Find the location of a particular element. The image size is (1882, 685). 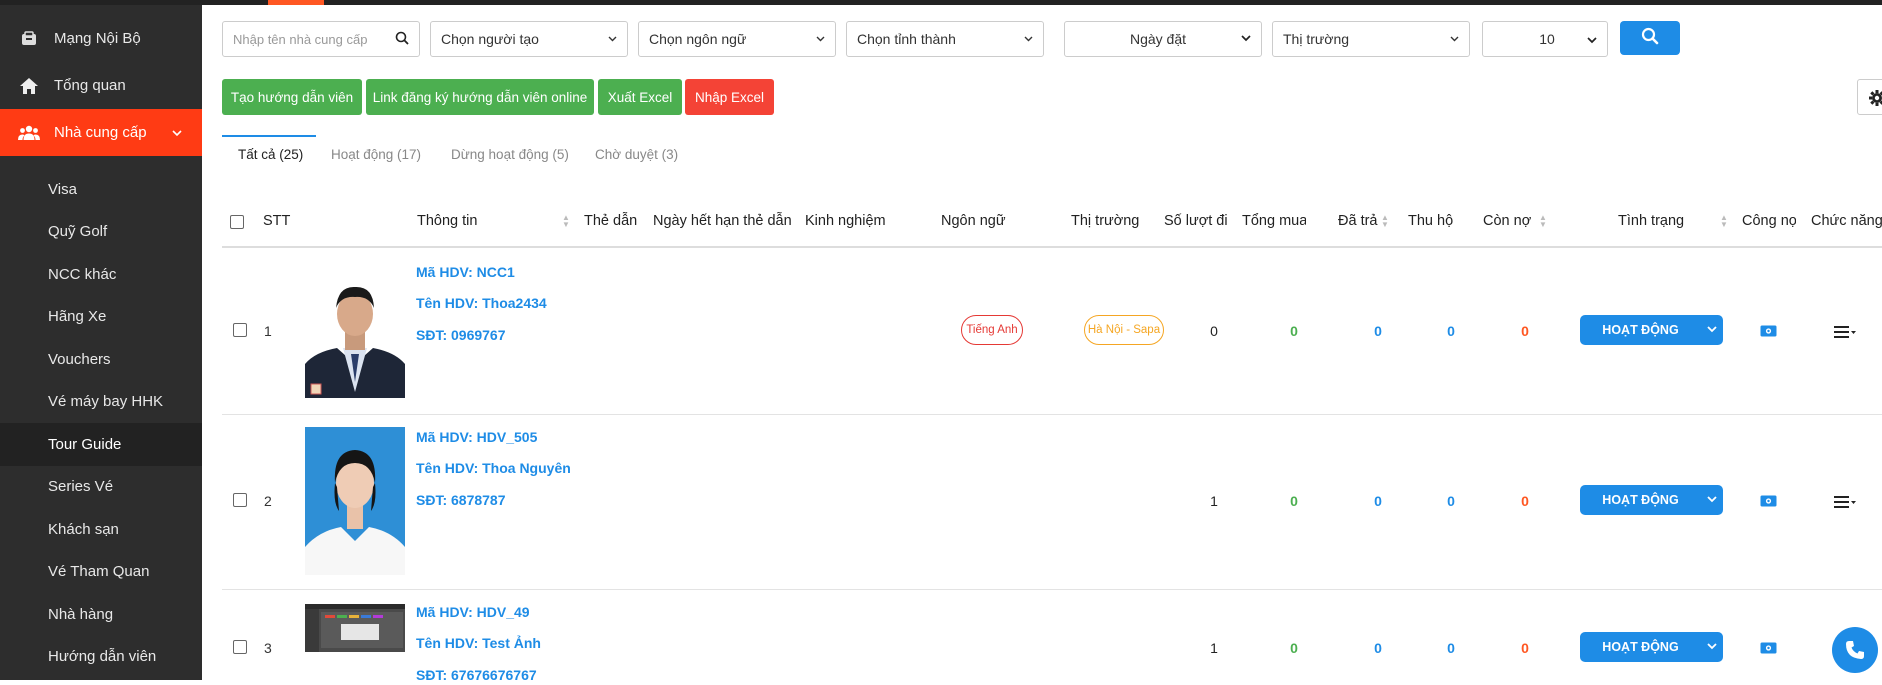

gear-icon is located at coordinates (1875, 100).